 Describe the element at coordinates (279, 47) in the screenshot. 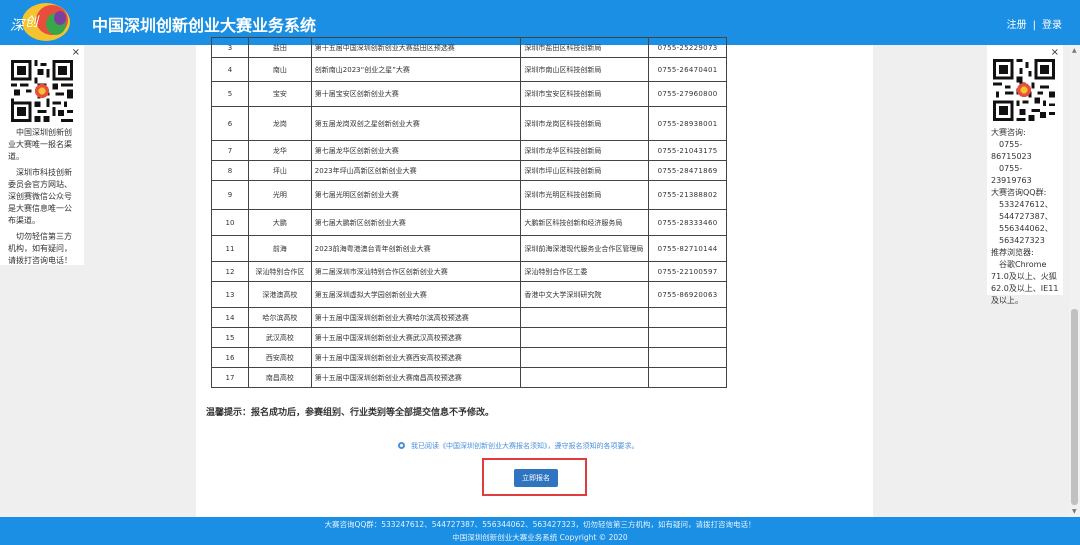

I see `row-area: 盐田` at that location.